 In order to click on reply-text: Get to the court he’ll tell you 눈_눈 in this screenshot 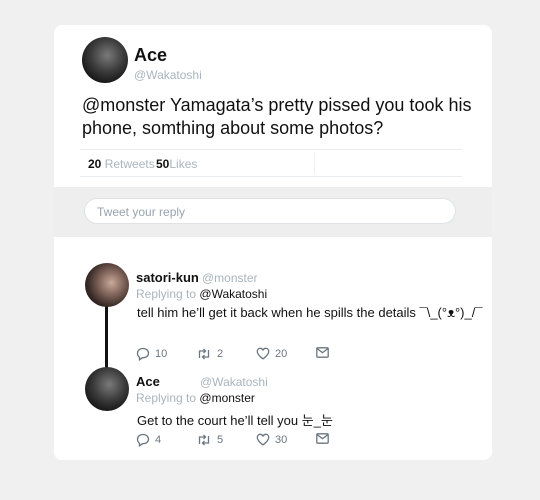, I will do `click(235, 420)`.